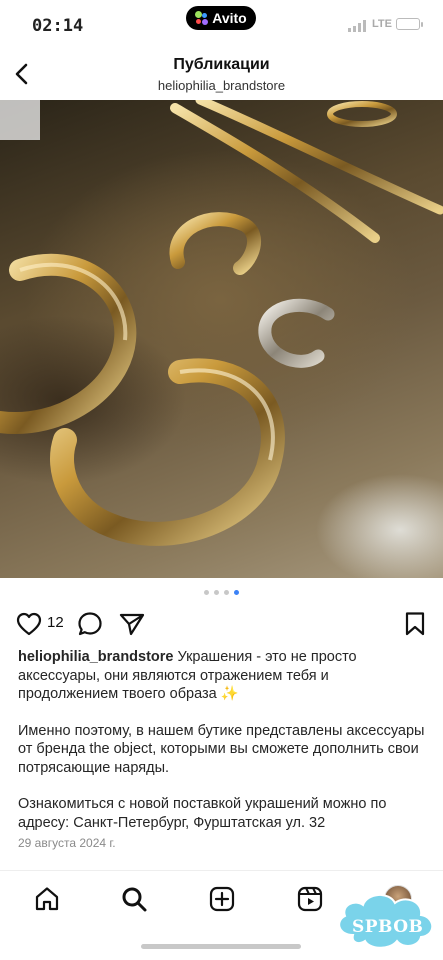 This screenshot has height=960, width=443. I want to click on bookmark-icon, so click(415, 624).